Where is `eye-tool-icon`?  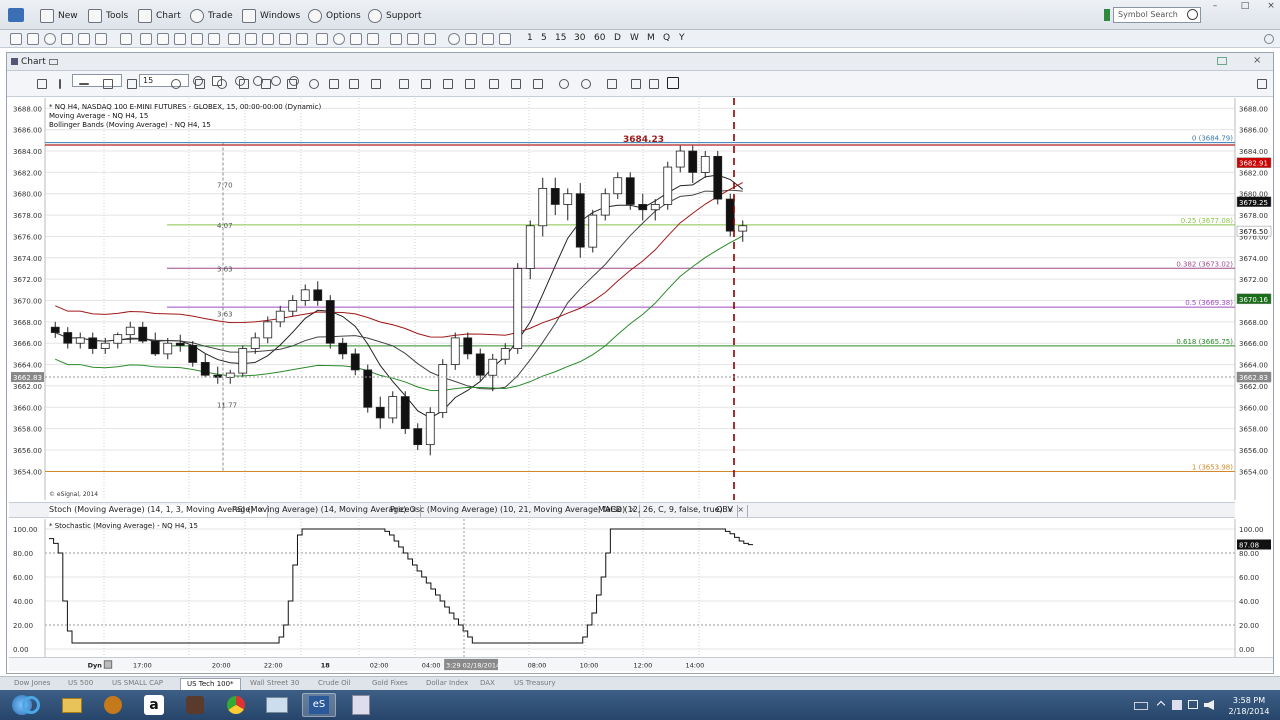 eye-tool-icon is located at coordinates (564, 84).